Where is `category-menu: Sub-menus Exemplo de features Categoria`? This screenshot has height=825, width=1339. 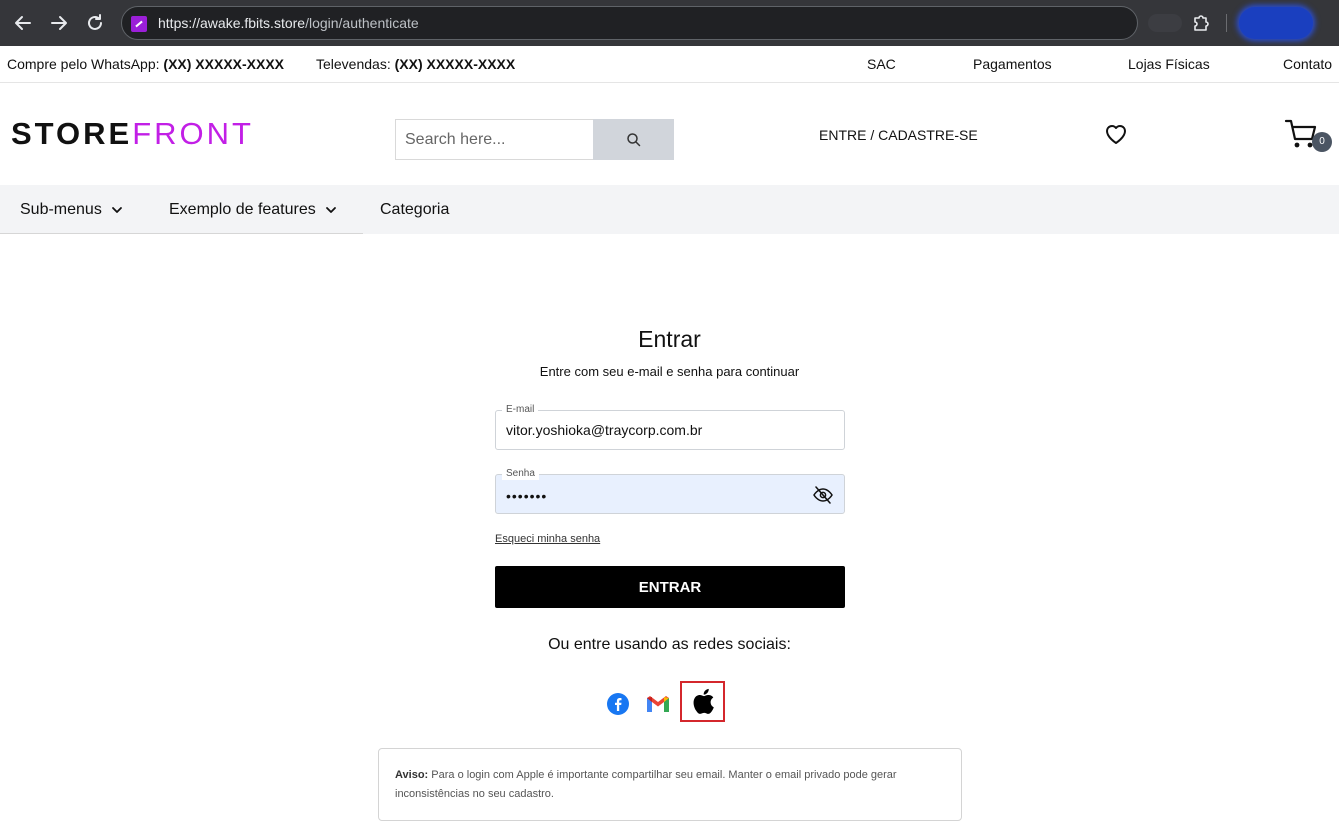 category-menu: Sub-menus Exemplo de features Categoria is located at coordinates (669, 209).